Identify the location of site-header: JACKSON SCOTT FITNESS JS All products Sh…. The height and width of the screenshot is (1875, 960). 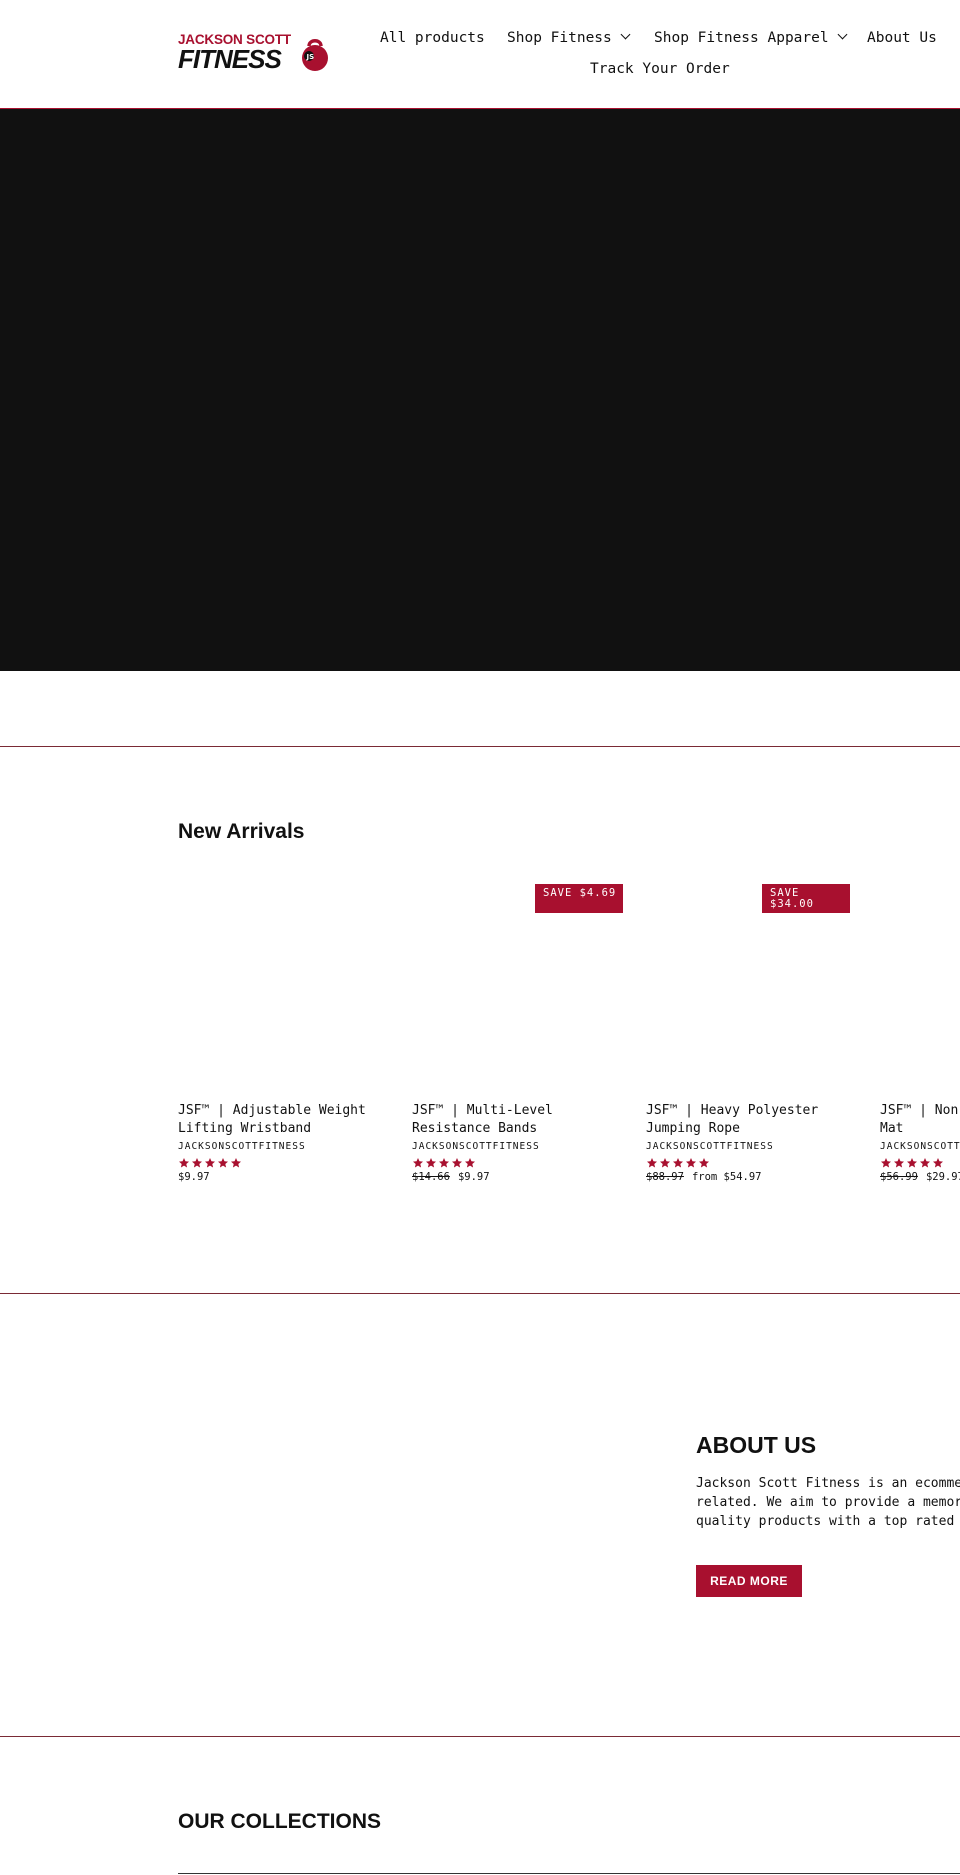
(480, 54).